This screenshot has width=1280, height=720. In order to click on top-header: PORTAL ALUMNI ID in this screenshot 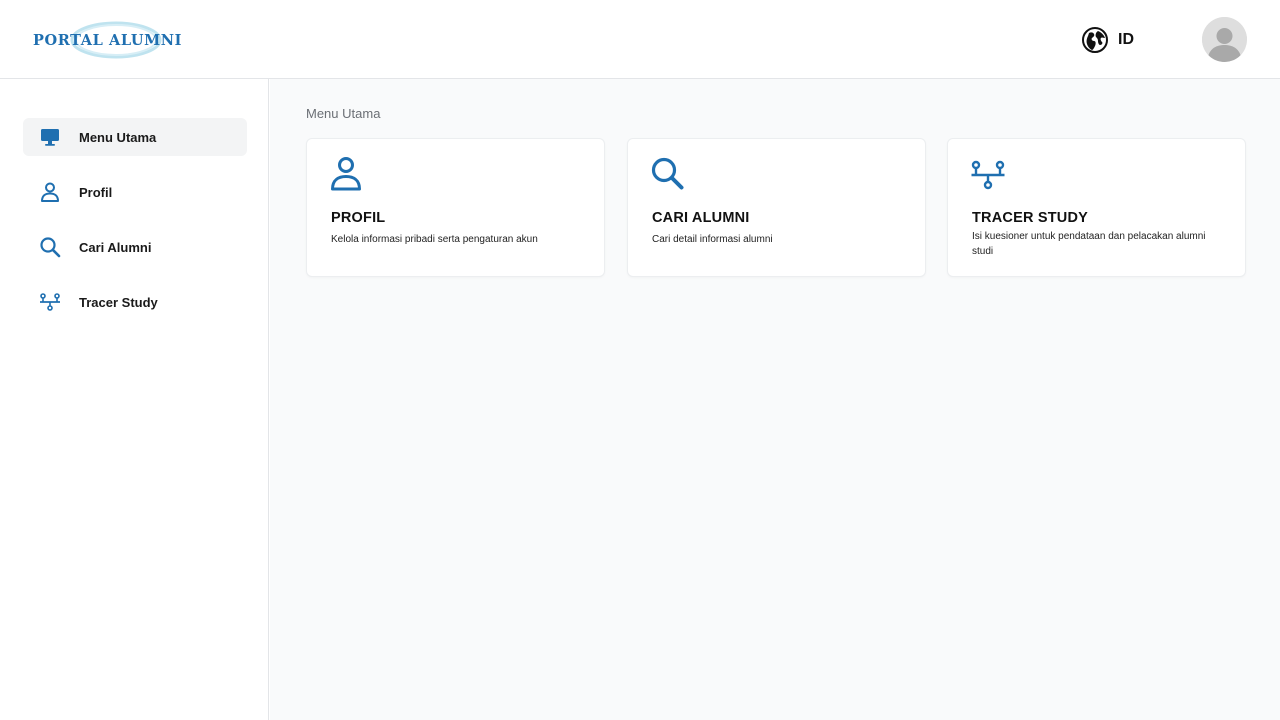, I will do `click(640, 39)`.